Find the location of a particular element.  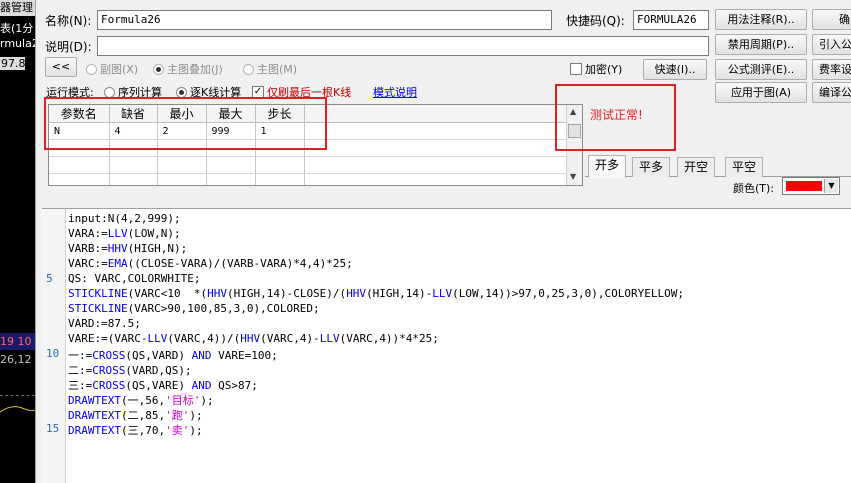

background-title: 器管理 is located at coordinates (17, 8).